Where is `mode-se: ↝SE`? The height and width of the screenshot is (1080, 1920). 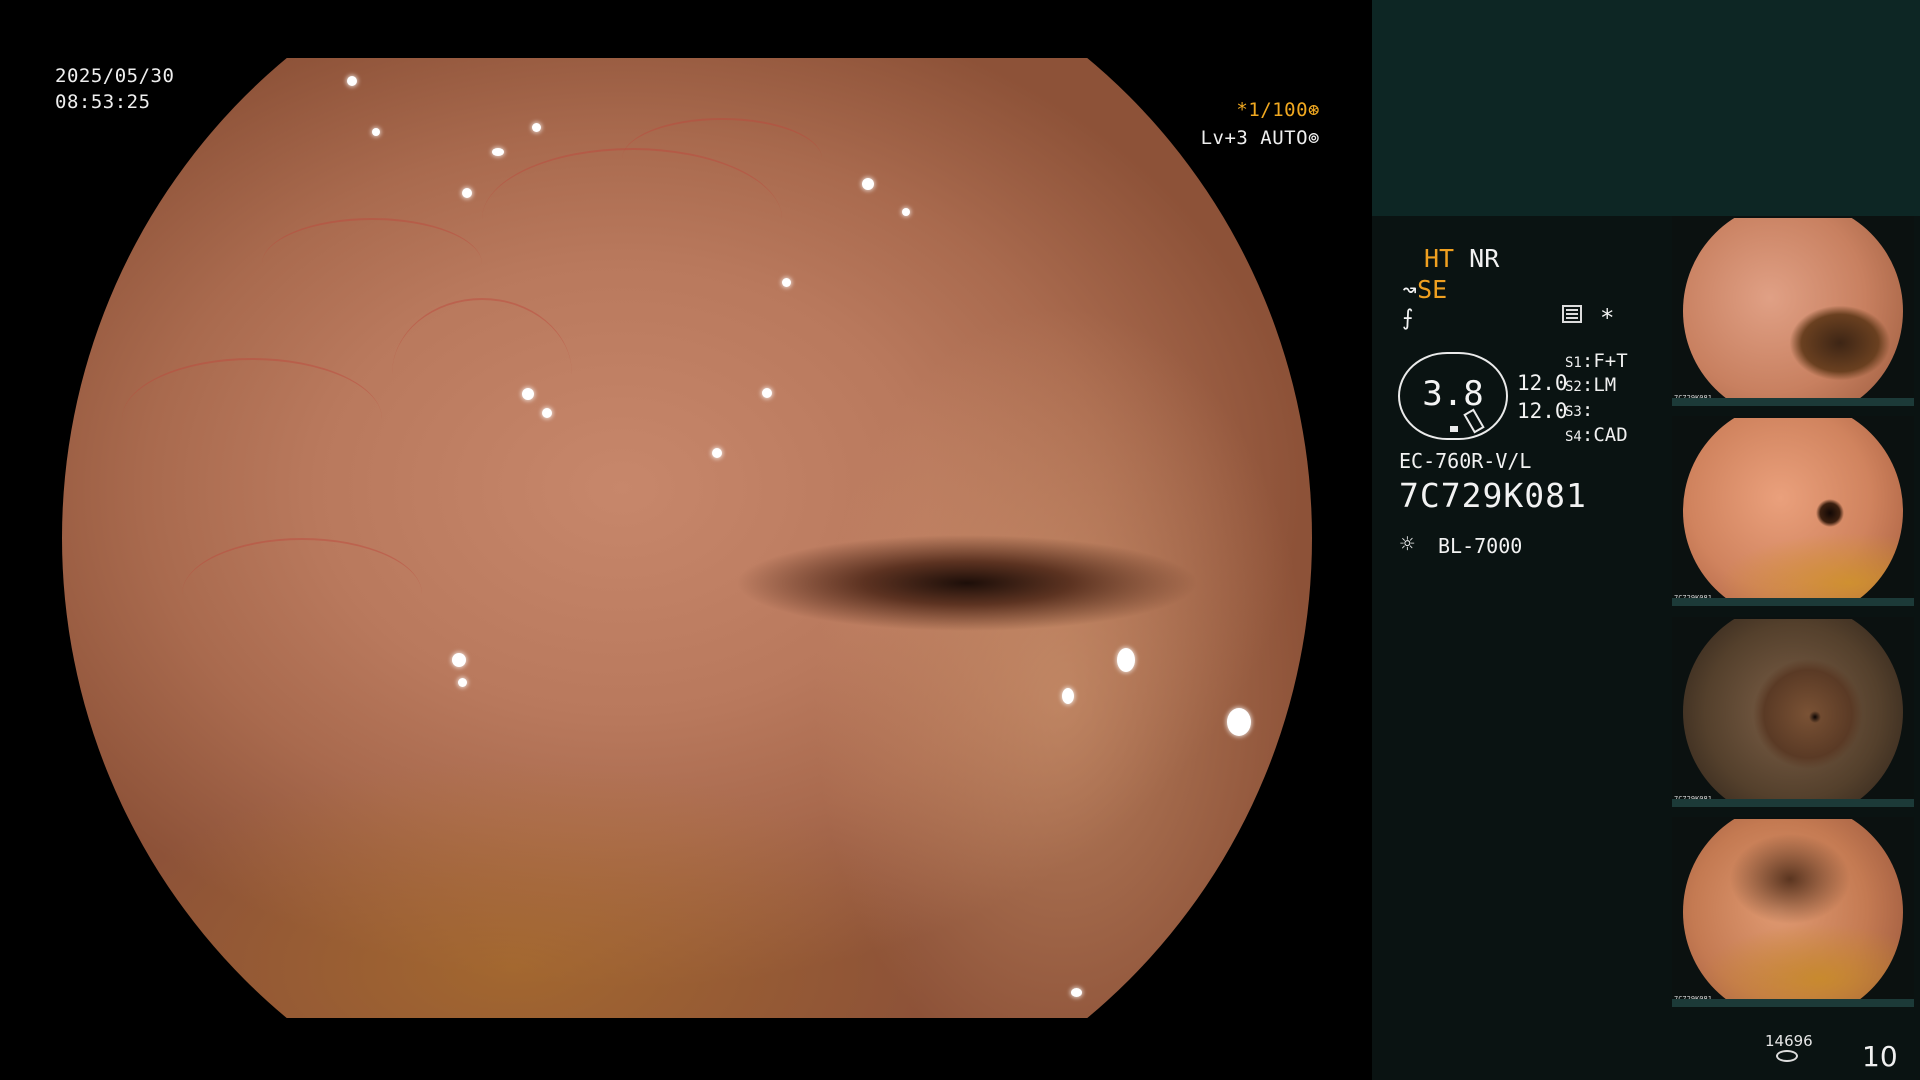
mode-se: ↝SE is located at coordinates (1424, 289).